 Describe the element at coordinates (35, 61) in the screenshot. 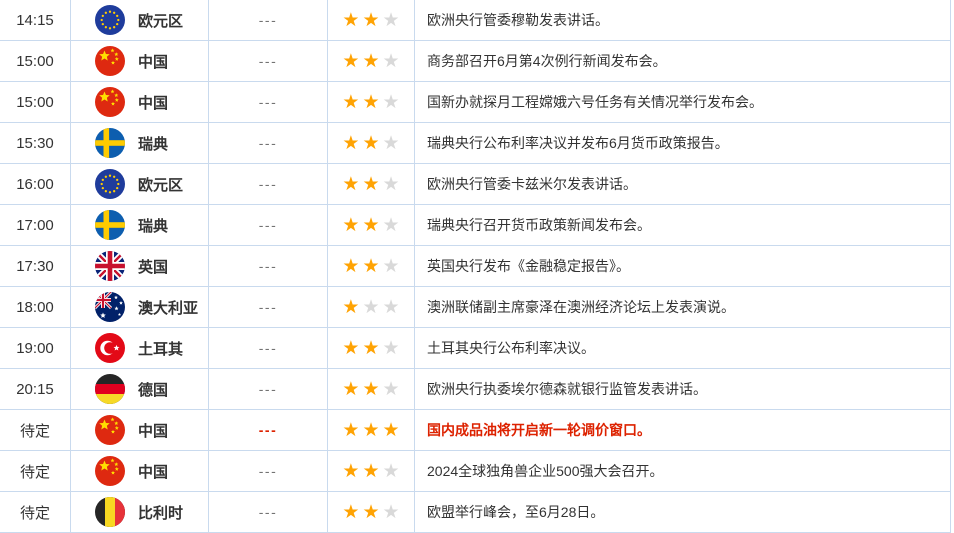

I see `event-time: 15:00` at that location.